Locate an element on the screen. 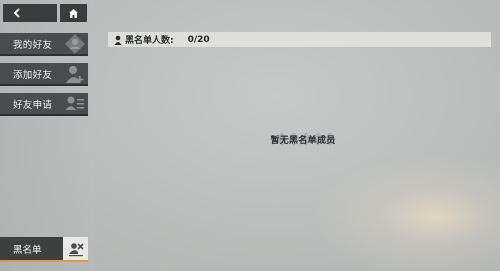  chevron-left-icon is located at coordinates (16, 13).